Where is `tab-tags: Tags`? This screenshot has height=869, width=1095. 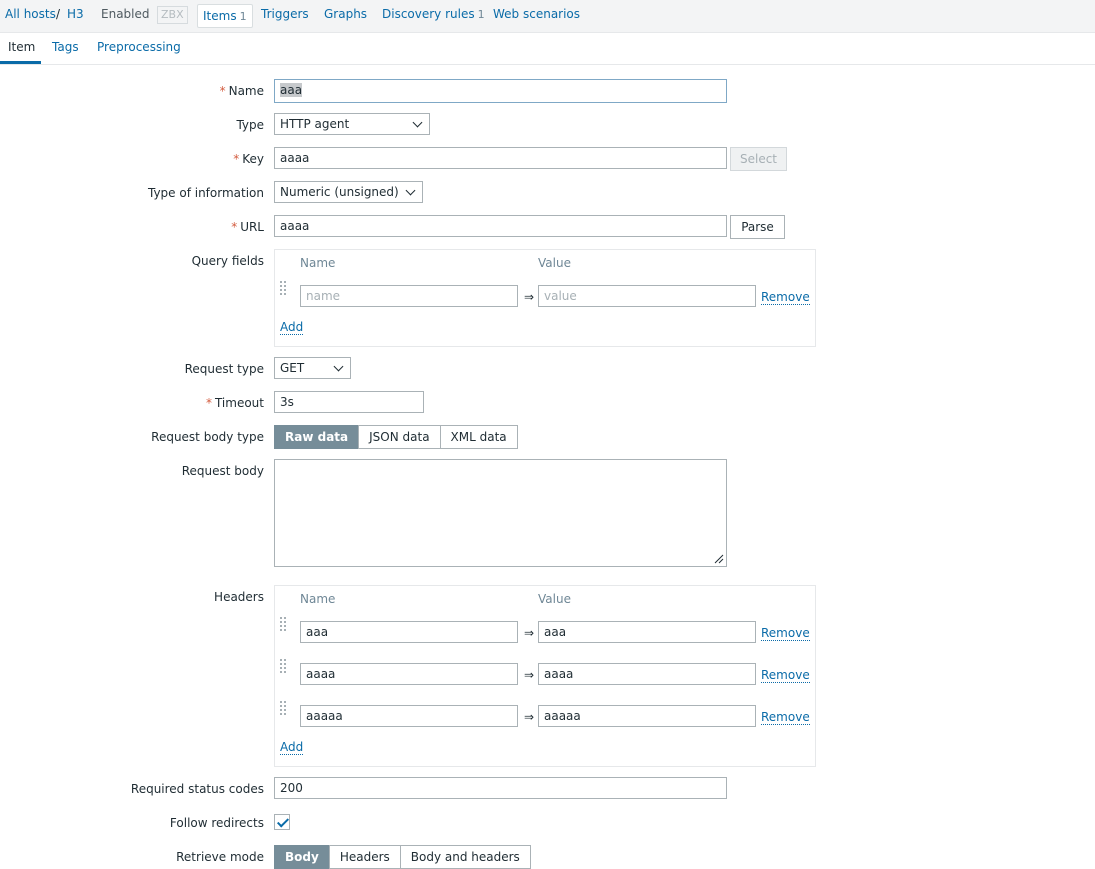 tab-tags: Tags is located at coordinates (65, 47).